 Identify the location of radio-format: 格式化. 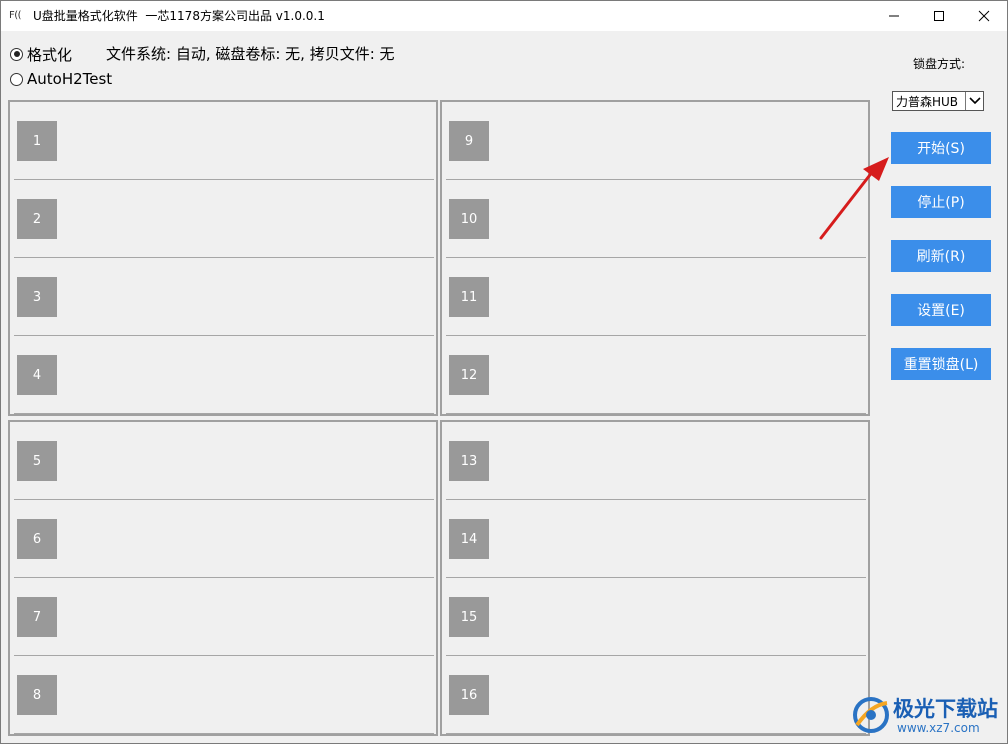
(41, 54).